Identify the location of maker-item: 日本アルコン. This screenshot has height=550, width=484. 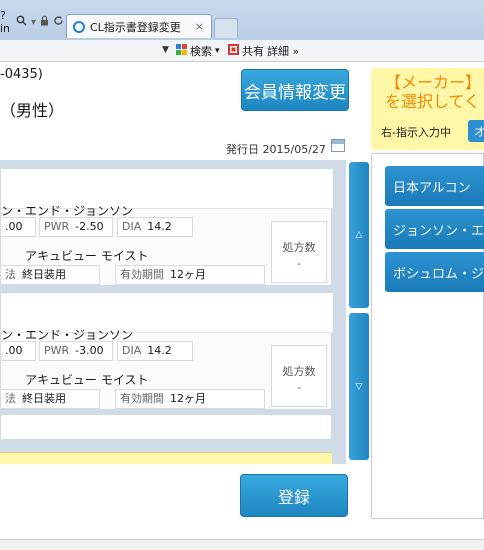
(434, 186).